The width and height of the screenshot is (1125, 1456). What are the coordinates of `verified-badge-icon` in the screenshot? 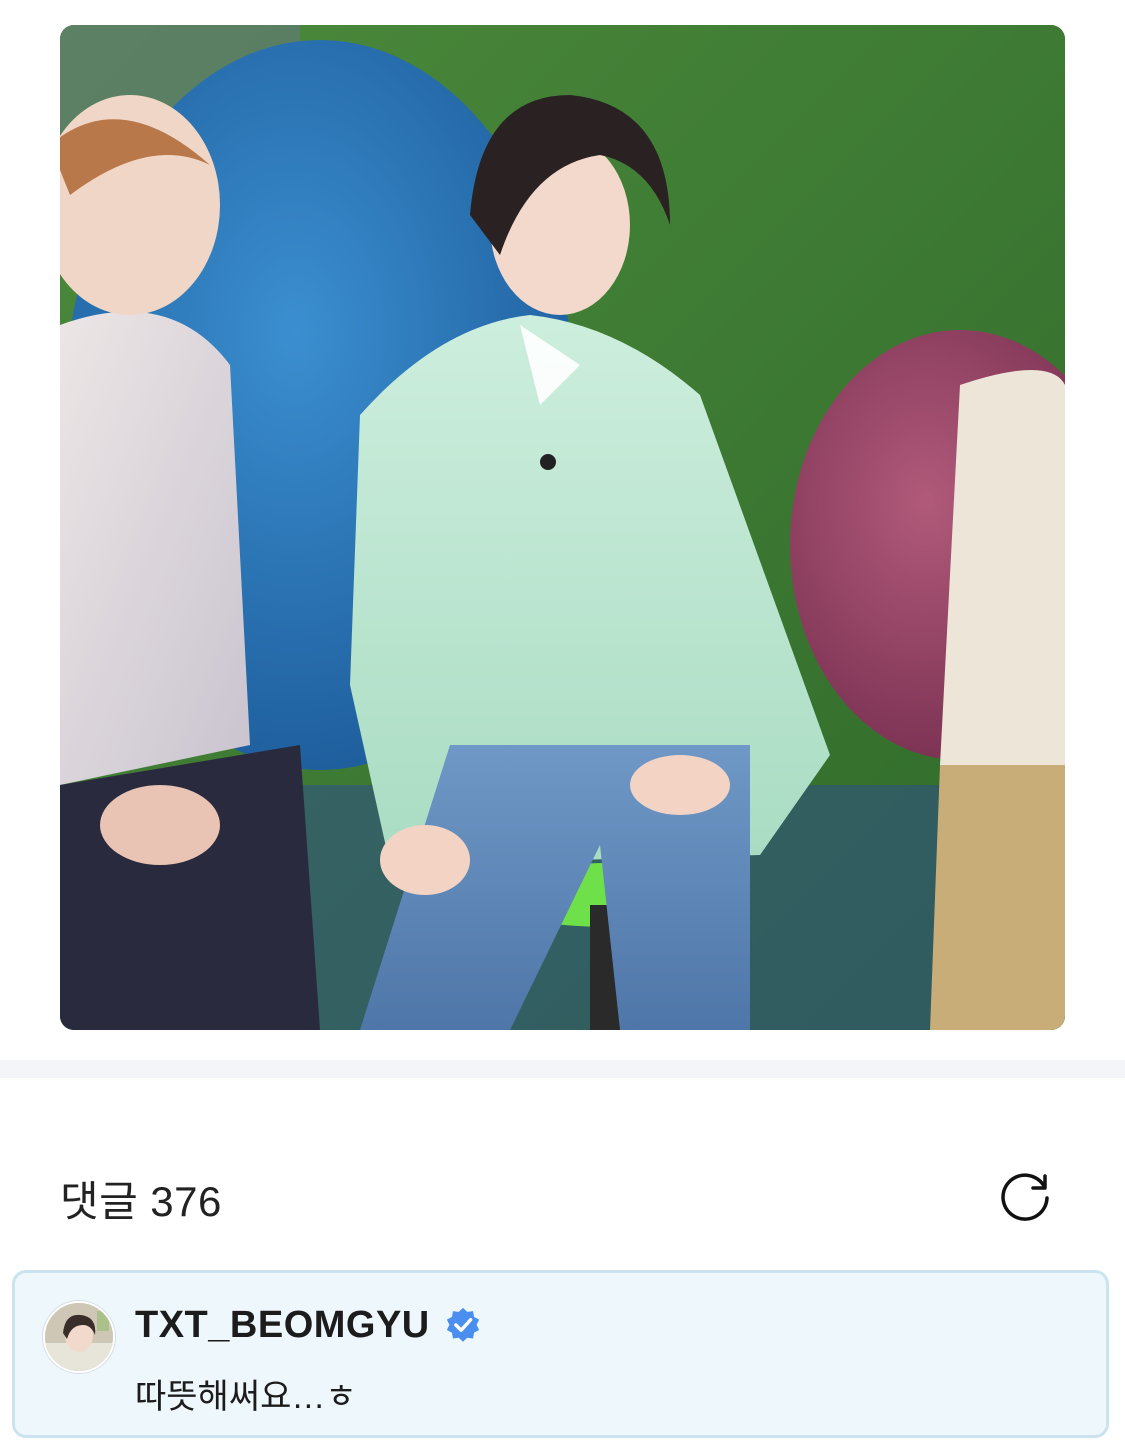 It's located at (463, 1325).